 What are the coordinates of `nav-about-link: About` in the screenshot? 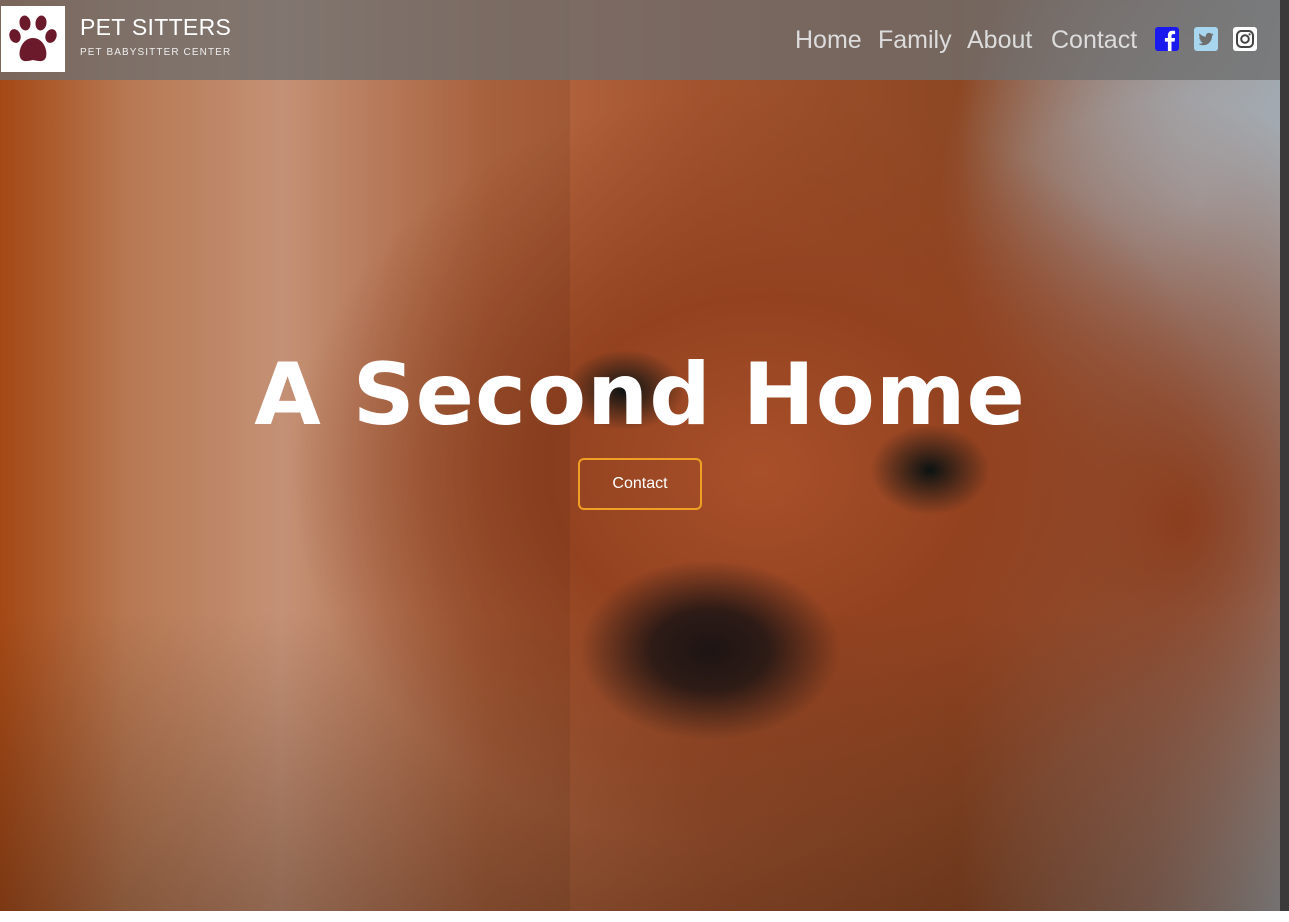 It's located at (999, 40).